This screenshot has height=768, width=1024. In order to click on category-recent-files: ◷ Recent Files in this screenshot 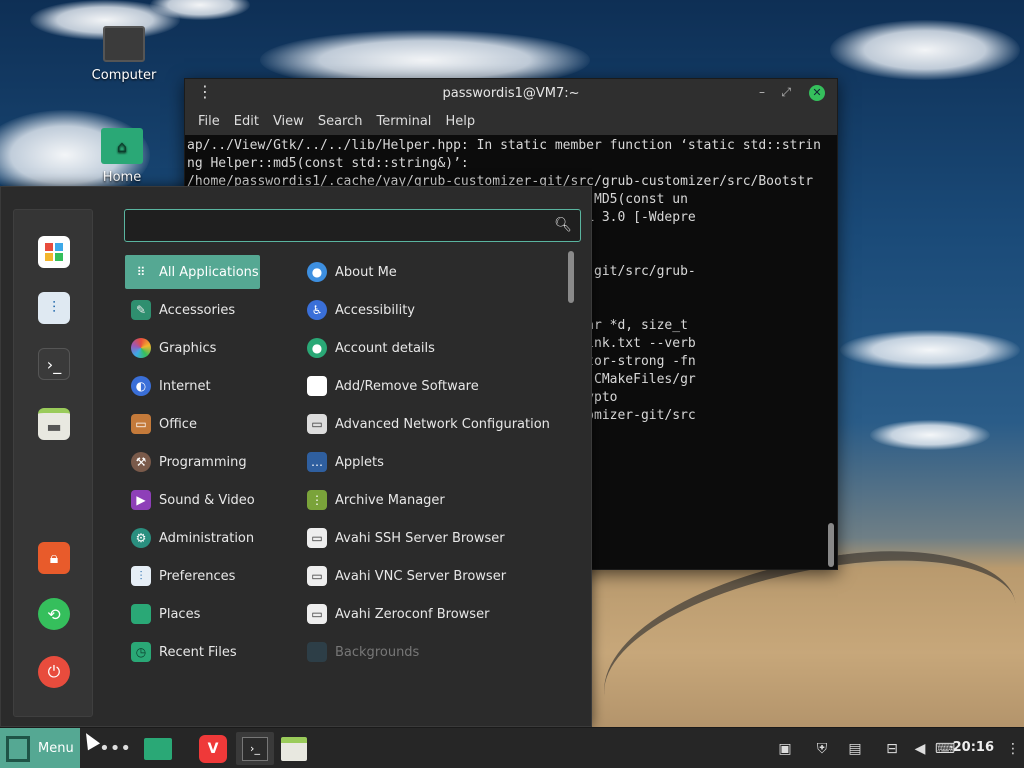, I will do `click(192, 652)`.